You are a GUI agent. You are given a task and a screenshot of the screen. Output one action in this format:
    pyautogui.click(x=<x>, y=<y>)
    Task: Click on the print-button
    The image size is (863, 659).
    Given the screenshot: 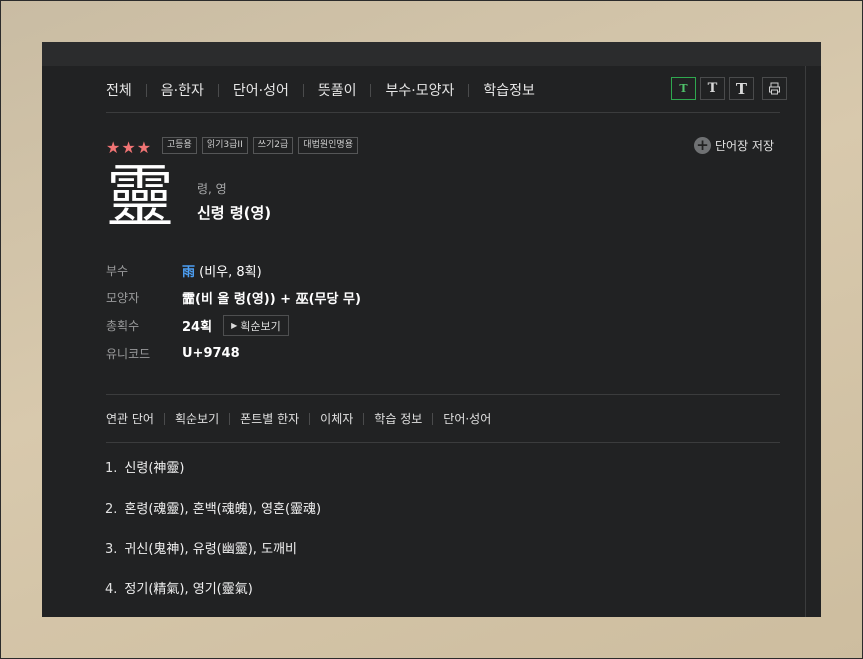 What is the action you would take?
    pyautogui.click(x=774, y=88)
    